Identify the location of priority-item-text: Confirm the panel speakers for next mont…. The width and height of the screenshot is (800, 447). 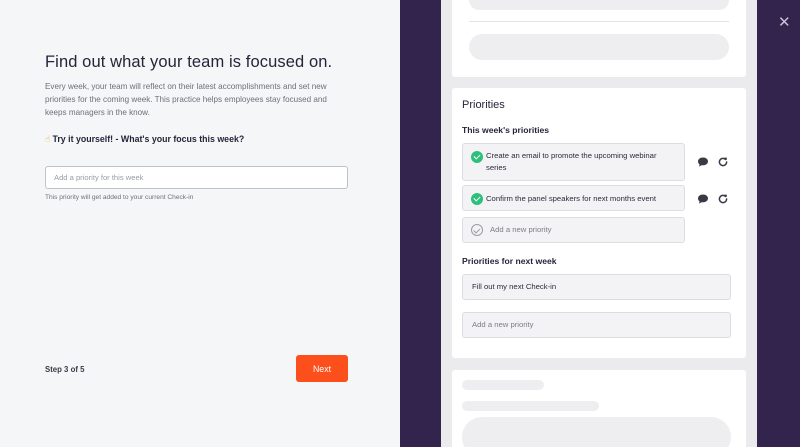
(571, 198).